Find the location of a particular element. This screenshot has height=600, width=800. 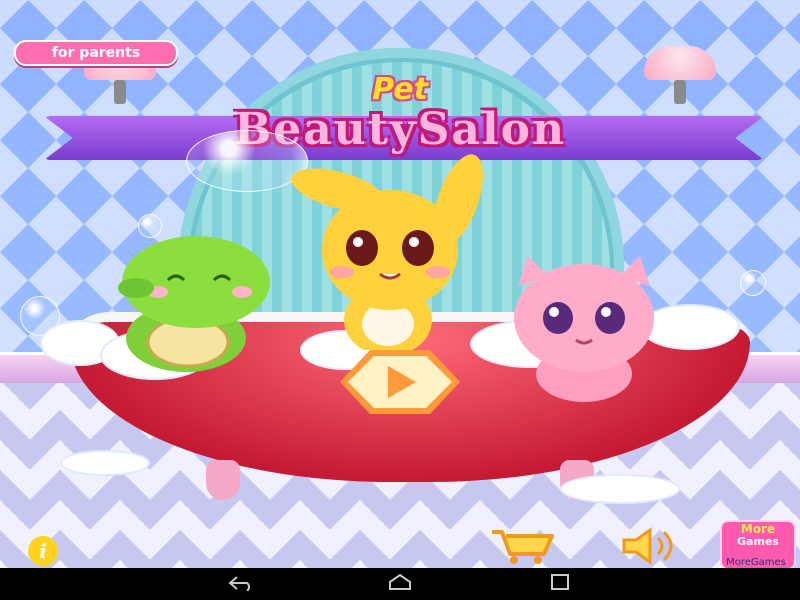

right-wall-lamp is located at coordinates (680, 75).